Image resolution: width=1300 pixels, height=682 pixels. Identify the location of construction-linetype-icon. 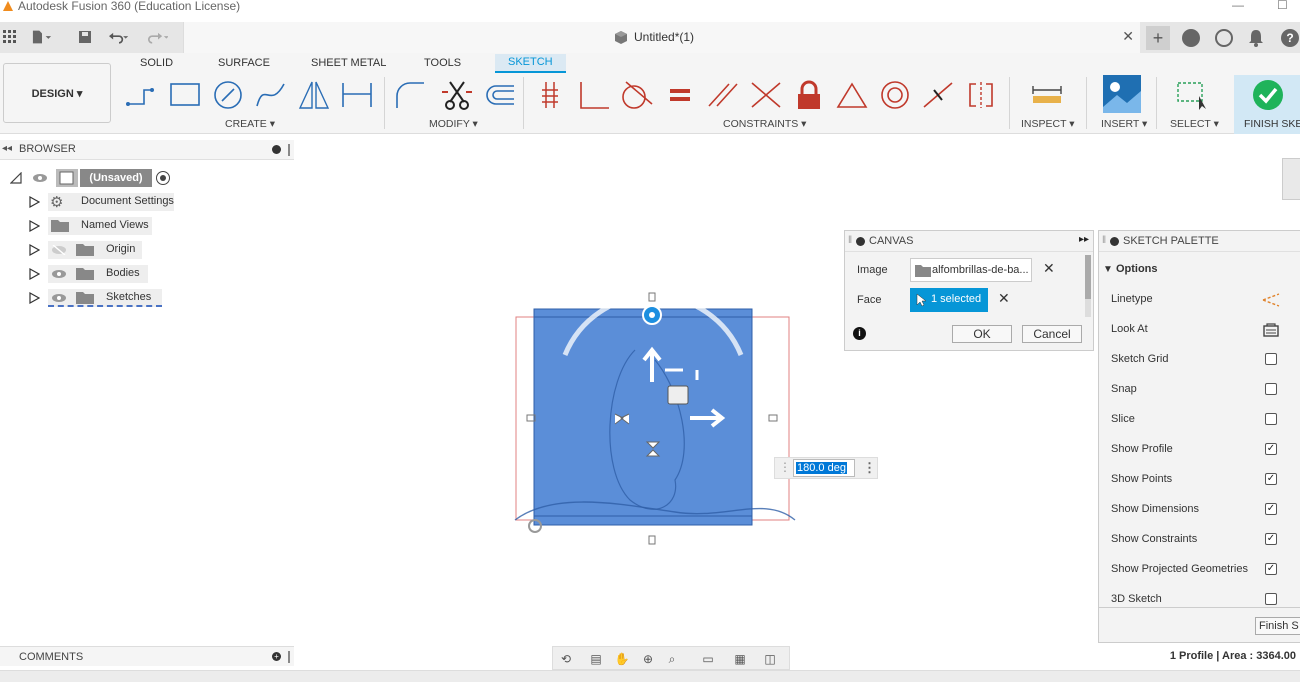
(1271, 300).